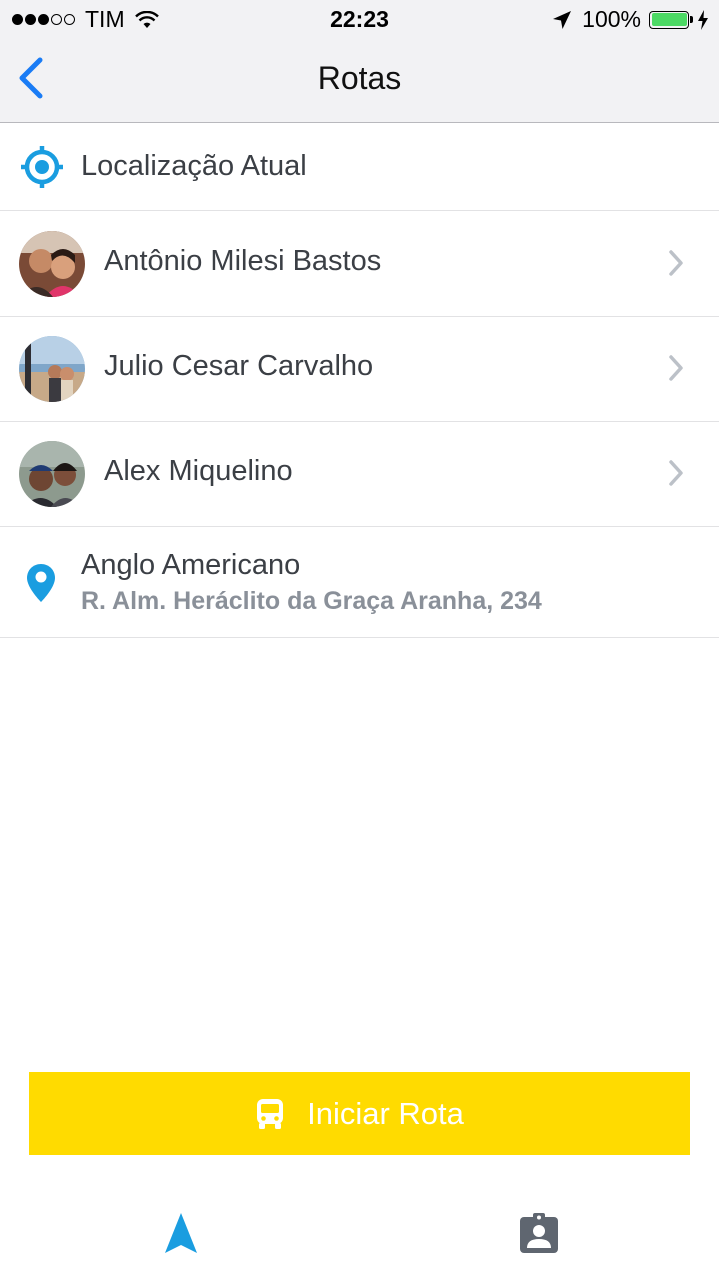 The image size is (719, 1280). I want to click on current-location-label: Localização Atual, so click(194, 166).